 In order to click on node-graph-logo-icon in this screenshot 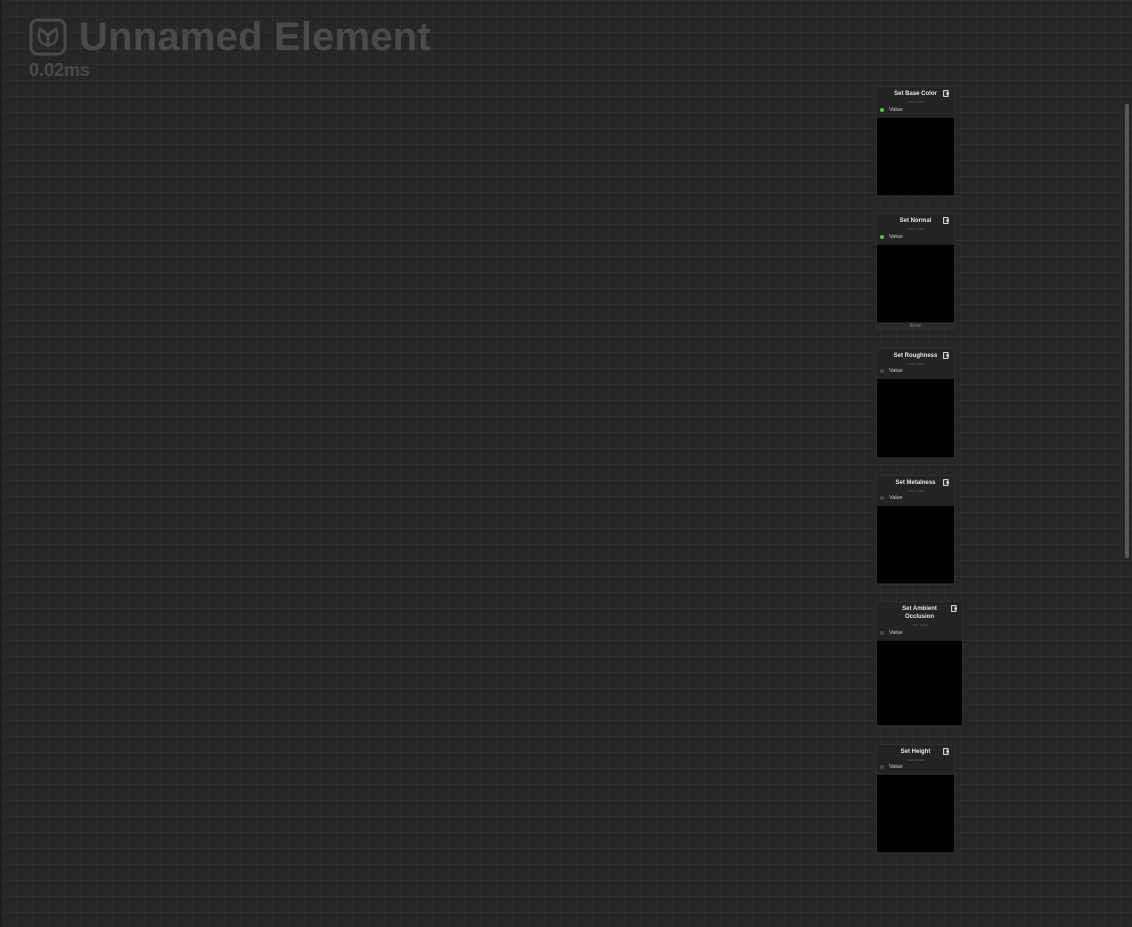, I will do `click(48, 37)`.